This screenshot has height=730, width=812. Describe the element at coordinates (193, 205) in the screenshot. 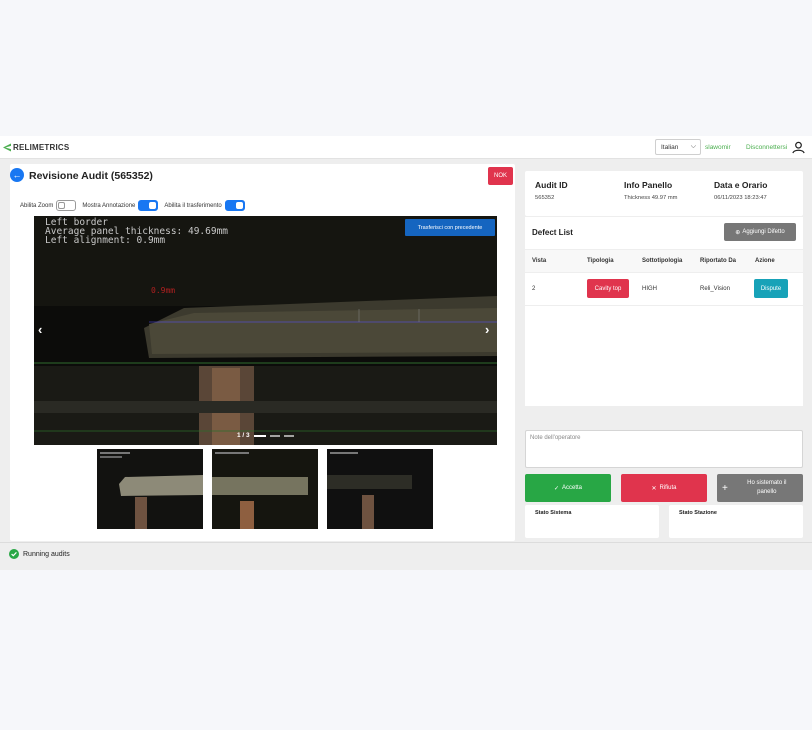

I see `transfer-toggle-label: Abilita il trasferimento` at that location.